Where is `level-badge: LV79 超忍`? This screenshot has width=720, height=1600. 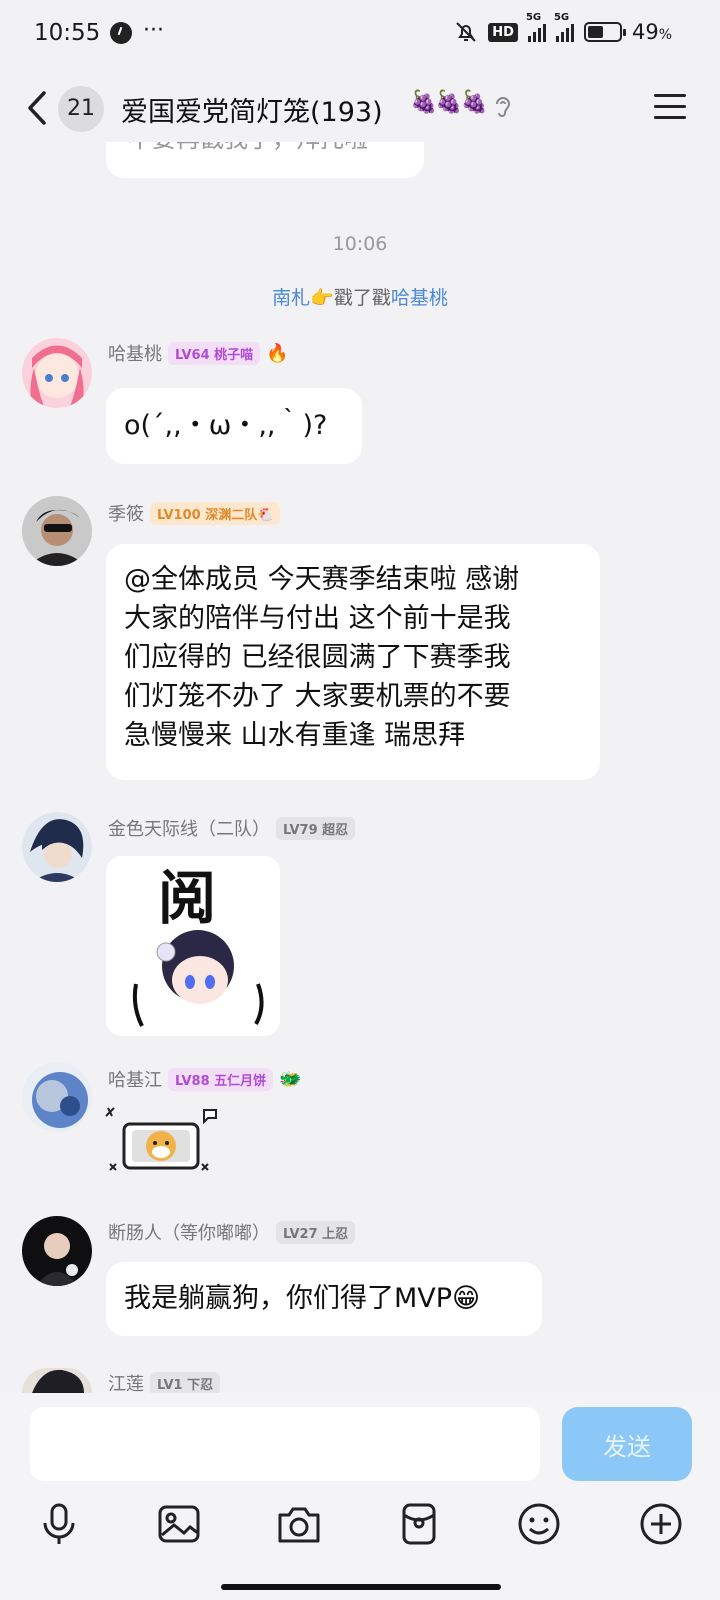
level-badge: LV79 超忍 is located at coordinates (316, 828).